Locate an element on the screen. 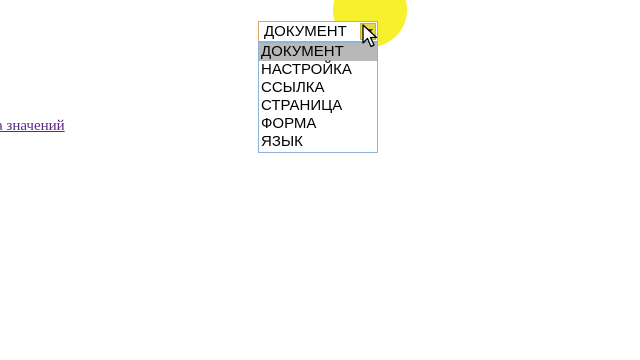 Image resolution: width=640 pixels, height=360 pixels. dropdown-option: НАСТРОЙКА is located at coordinates (318, 70).